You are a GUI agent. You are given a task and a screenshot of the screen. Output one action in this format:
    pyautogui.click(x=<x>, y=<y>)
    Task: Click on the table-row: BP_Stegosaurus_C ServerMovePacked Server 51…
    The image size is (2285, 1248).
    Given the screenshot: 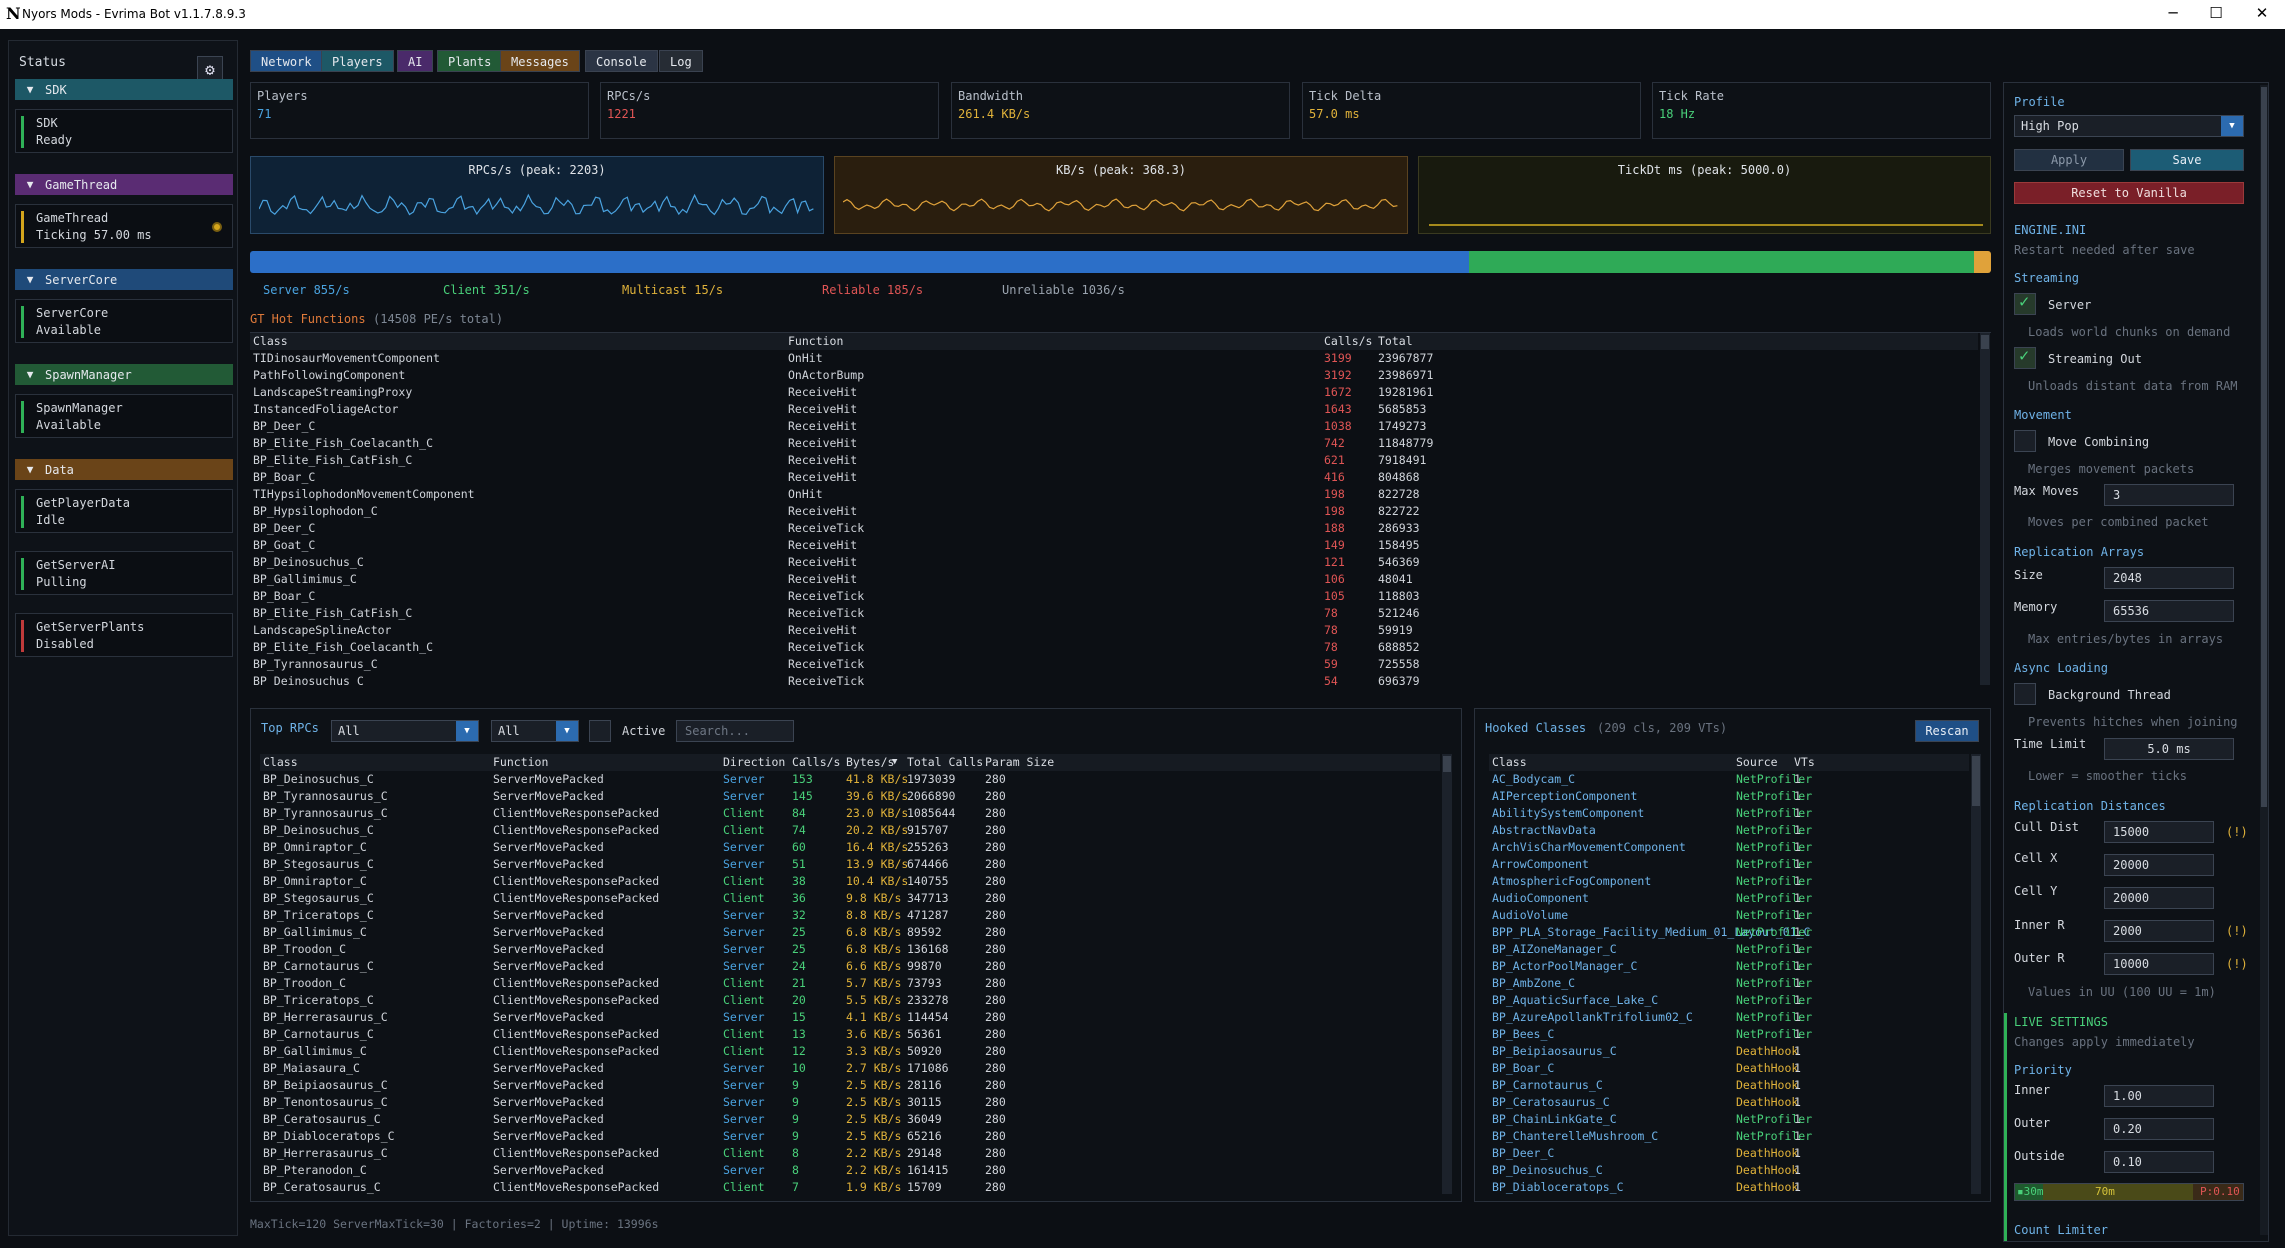 What is the action you would take?
    pyautogui.click(x=856, y=864)
    